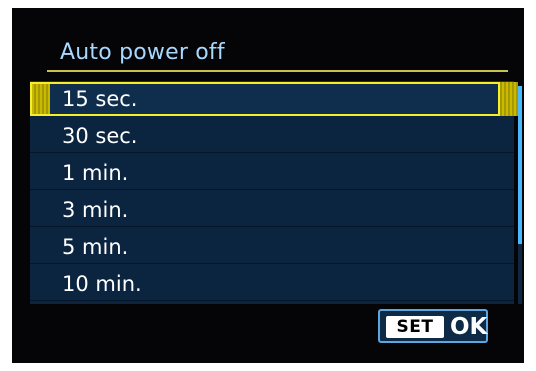  I want to click on selection-marker-left, so click(40, 99).